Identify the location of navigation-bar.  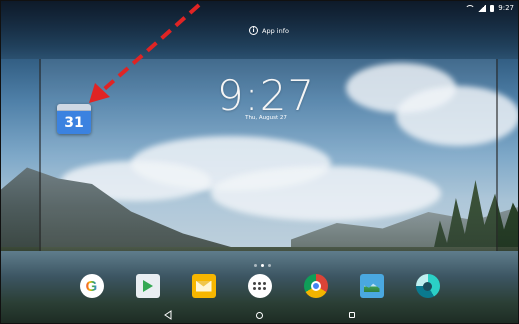
(259, 314).